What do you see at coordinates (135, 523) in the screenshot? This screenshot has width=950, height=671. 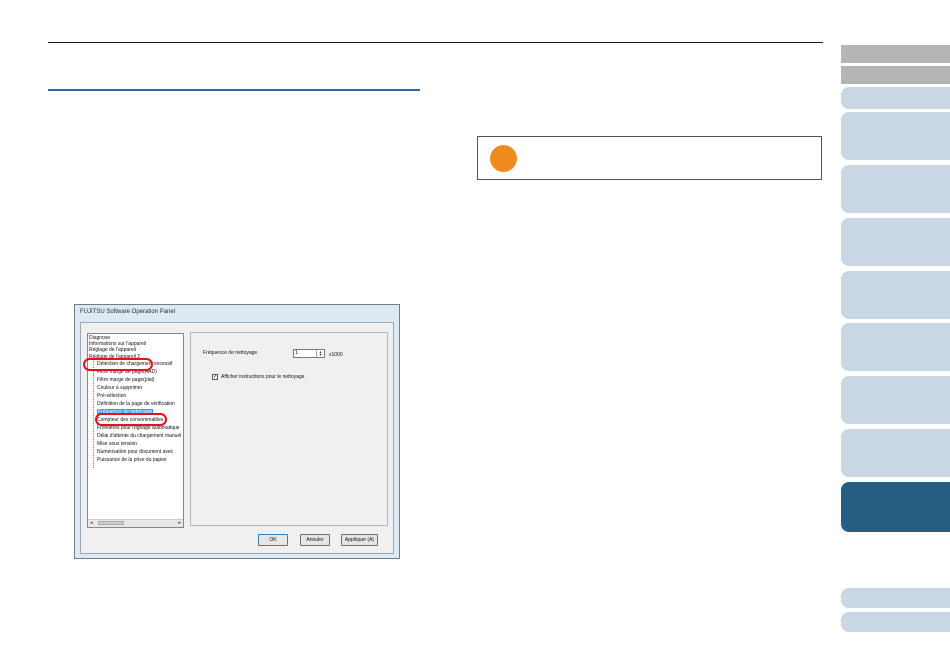 I see `tree-horizontal-scrollbar: ◂ ▸` at bounding box center [135, 523].